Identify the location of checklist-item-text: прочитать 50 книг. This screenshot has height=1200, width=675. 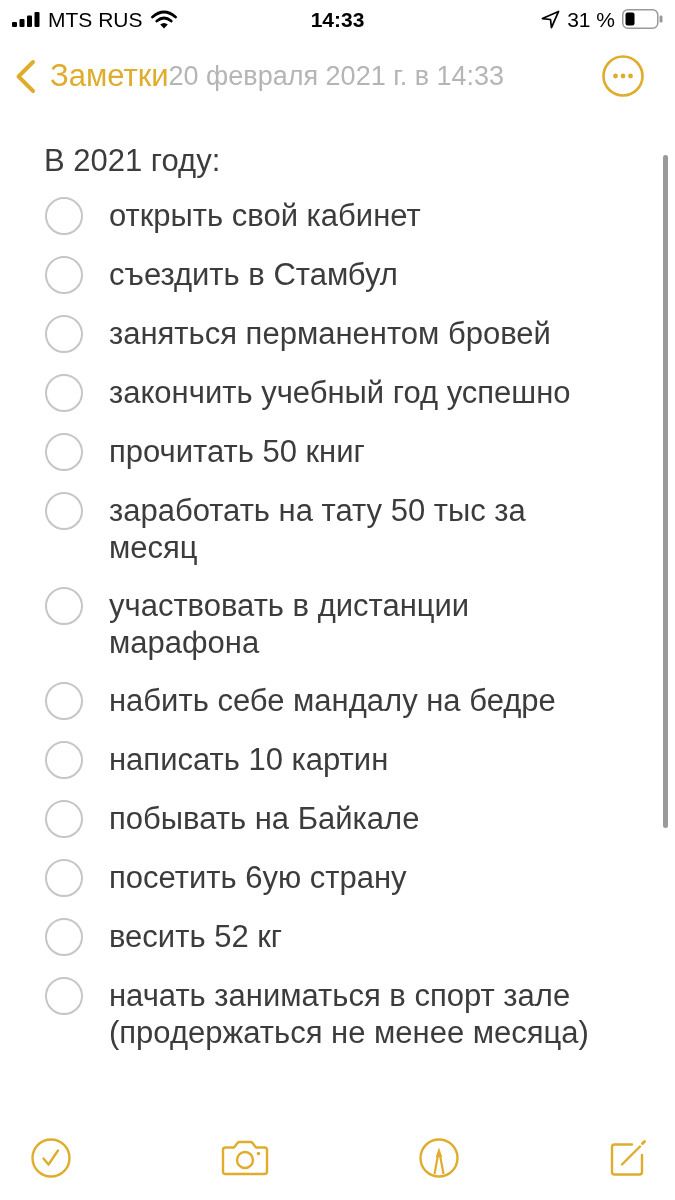
(237, 451).